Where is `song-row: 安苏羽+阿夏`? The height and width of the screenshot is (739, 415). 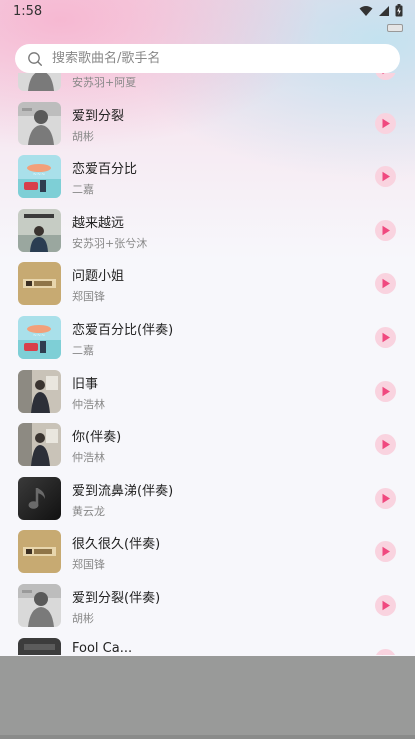
song-row: 安苏羽+阿夏 is located at coordinates (207, 85).